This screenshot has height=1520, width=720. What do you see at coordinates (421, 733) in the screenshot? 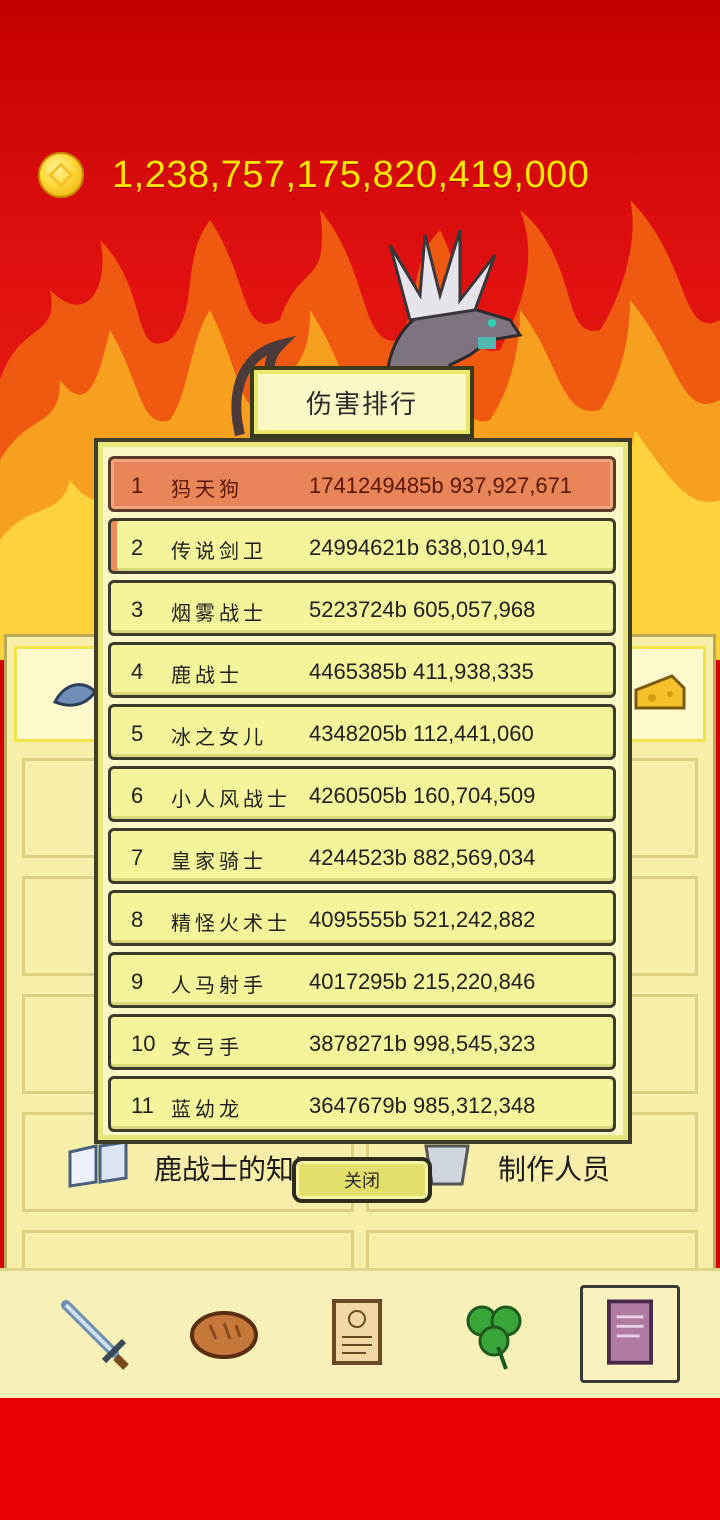
I see `damage-score: 4348205b 112,441,060` at bounding box center [421, 733].